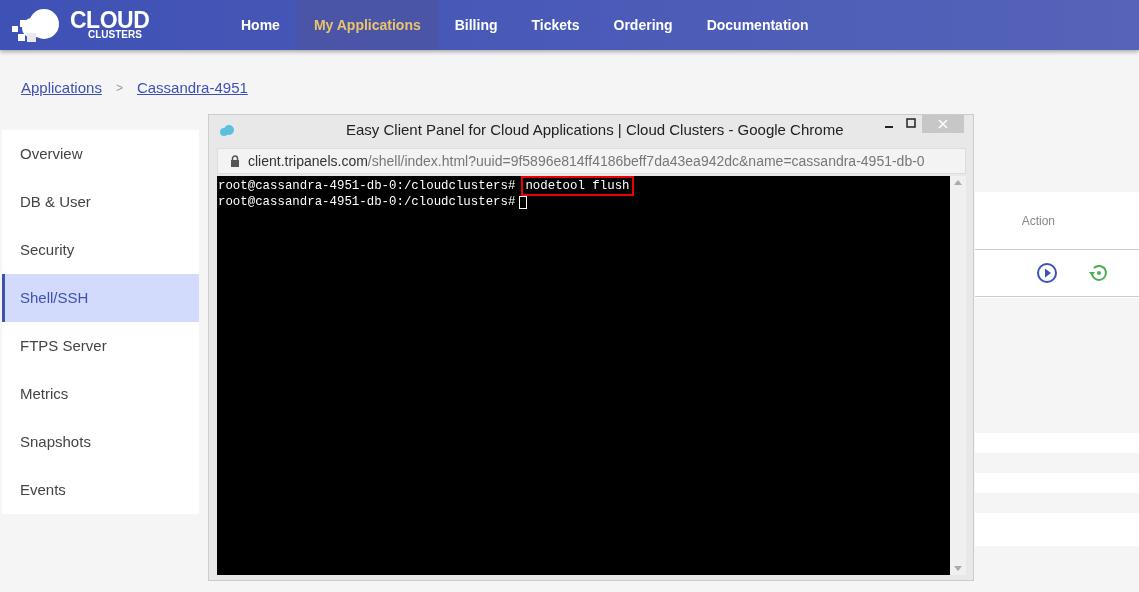  What do you see at coordinates (227, 130) in the screenshot?
I see `cloud-icon` at bounding box center [227, 130].